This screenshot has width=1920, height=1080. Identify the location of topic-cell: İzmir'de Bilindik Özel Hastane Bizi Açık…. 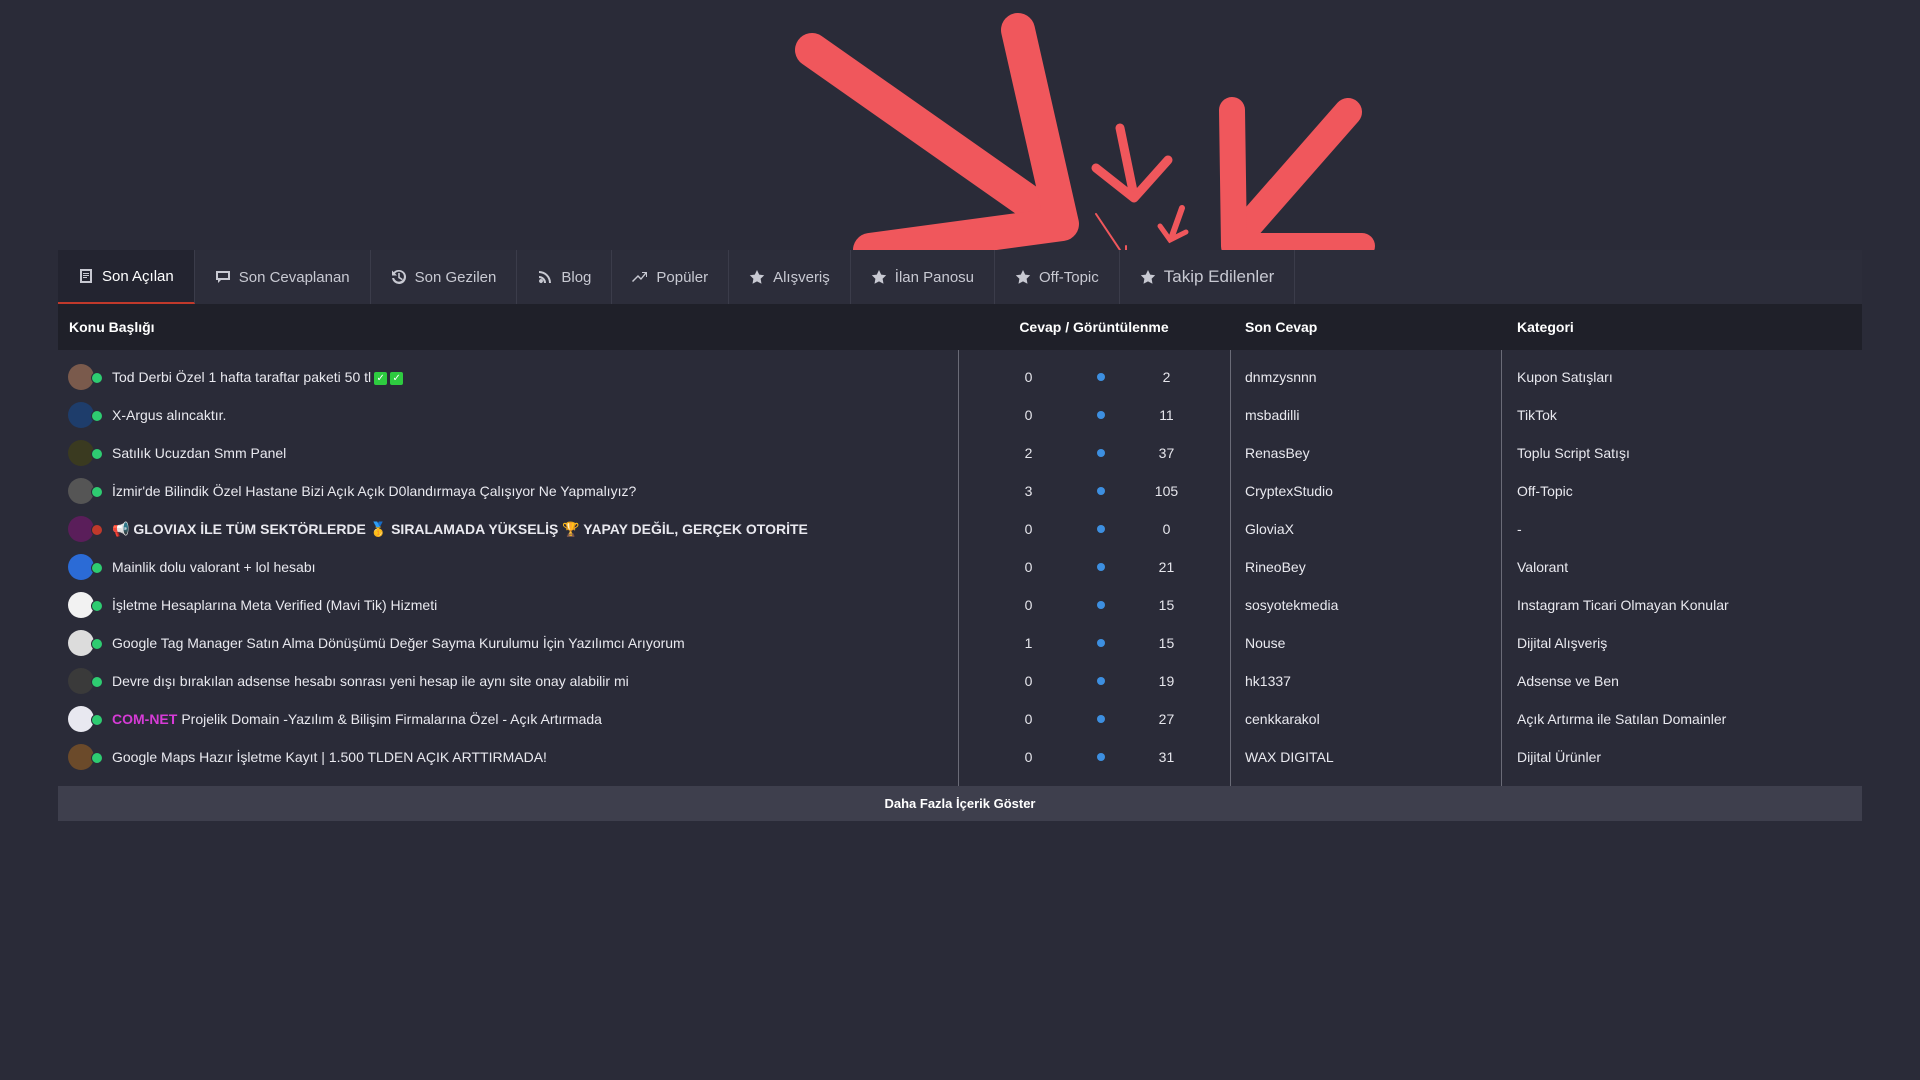
(508, 491).